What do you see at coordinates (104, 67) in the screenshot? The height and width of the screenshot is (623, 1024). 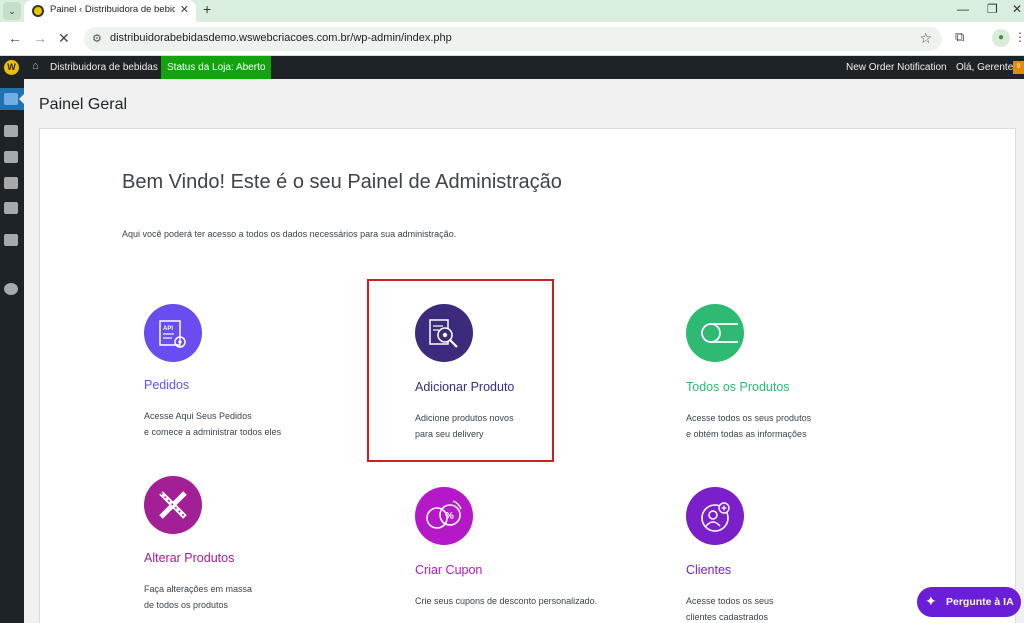 I see `site-name-link: Distribuidora de bebidas` at bounding box center [104, 67].